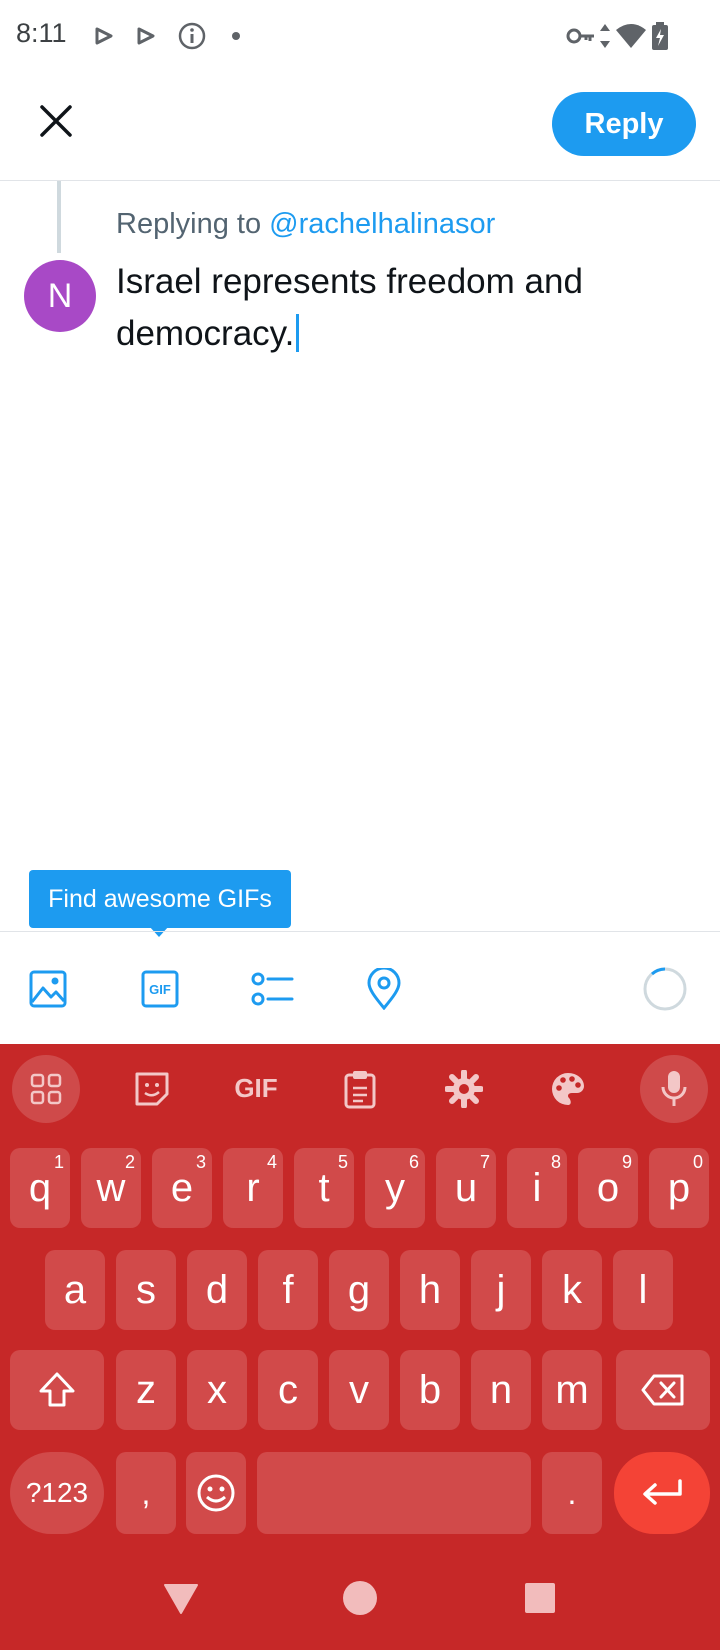 The height and width of the screenshot is (1650, 720). I want to click on gif-icon-label: GIF, so click(160, 989).